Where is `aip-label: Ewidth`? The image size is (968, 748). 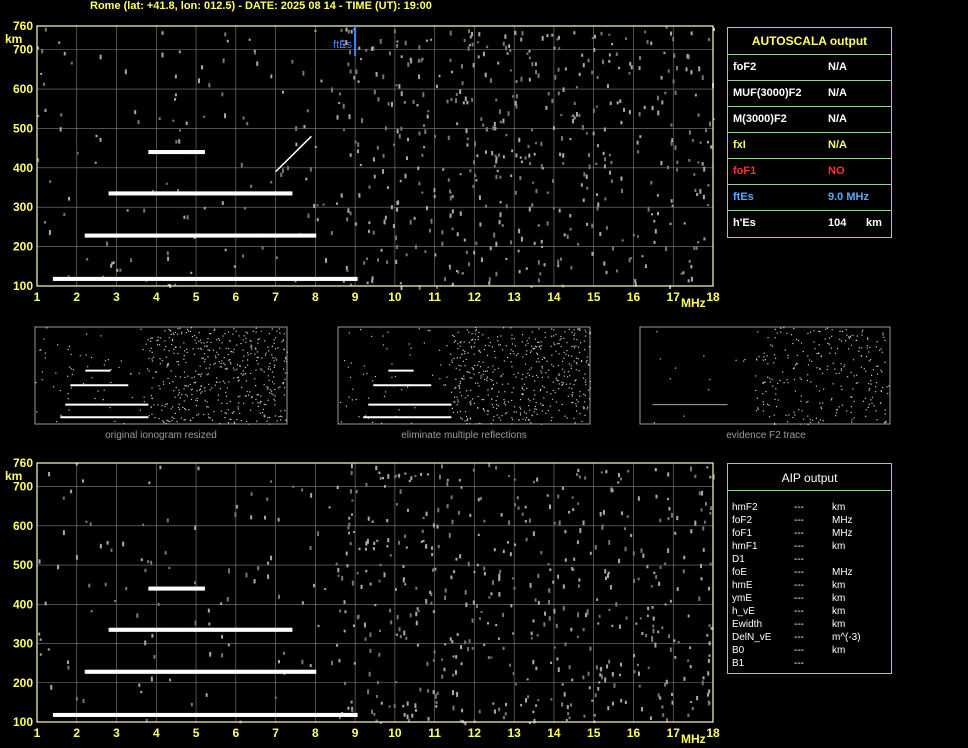 aip-label: Ewidth is located at coordinates (747, 624).